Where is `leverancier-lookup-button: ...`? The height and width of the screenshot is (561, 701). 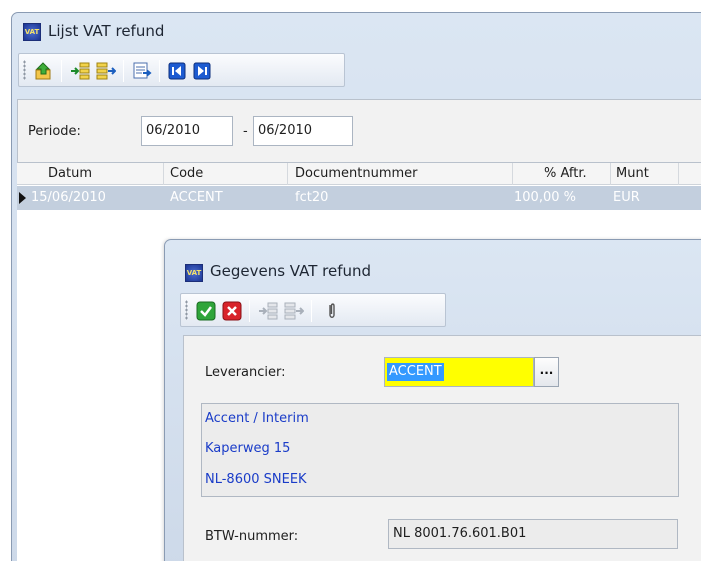 leverancier-lookup-button: ... is located at coordinates (546, 372).